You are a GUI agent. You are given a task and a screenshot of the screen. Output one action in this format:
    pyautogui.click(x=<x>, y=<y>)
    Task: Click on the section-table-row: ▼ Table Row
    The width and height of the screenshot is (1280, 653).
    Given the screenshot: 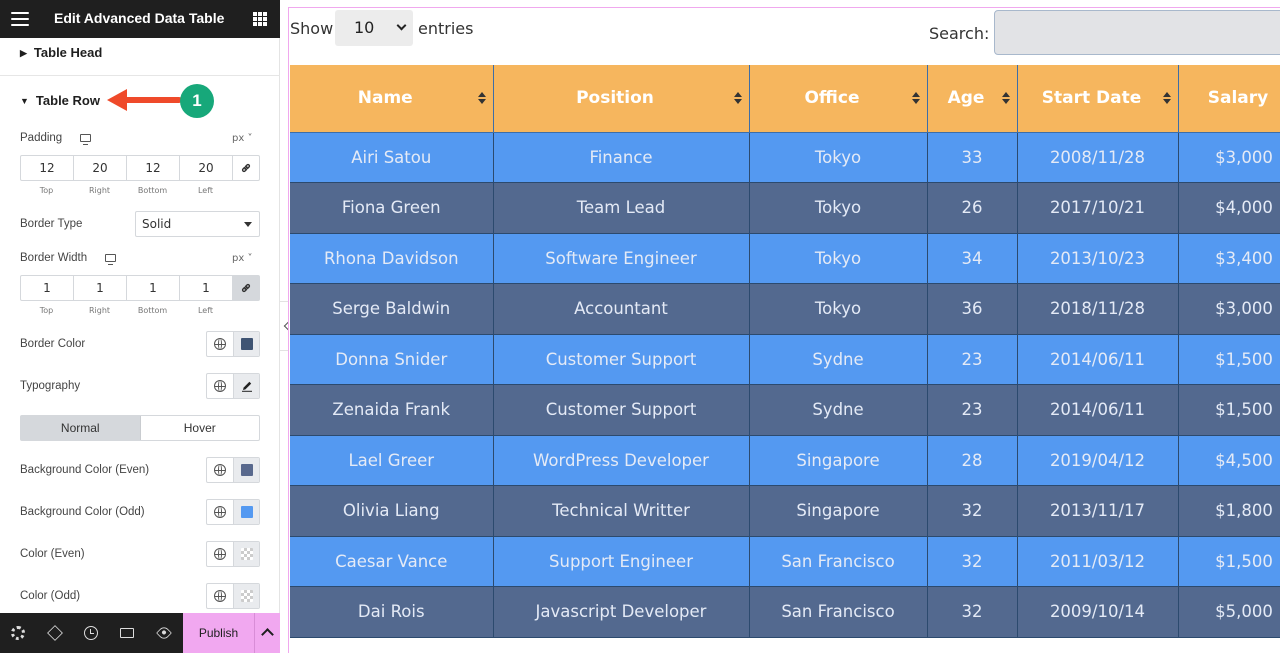 What is the action you would take?
    pyautogui.click(x=60, y=100)
    